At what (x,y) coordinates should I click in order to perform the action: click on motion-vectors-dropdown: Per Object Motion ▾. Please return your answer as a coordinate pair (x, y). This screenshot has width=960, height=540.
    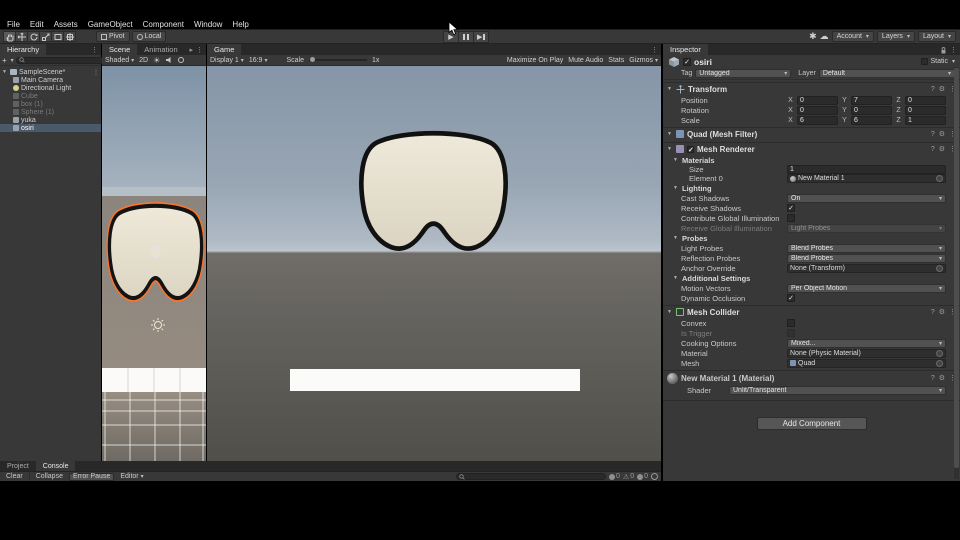
    Looking at the image, I should click on (866, 288).